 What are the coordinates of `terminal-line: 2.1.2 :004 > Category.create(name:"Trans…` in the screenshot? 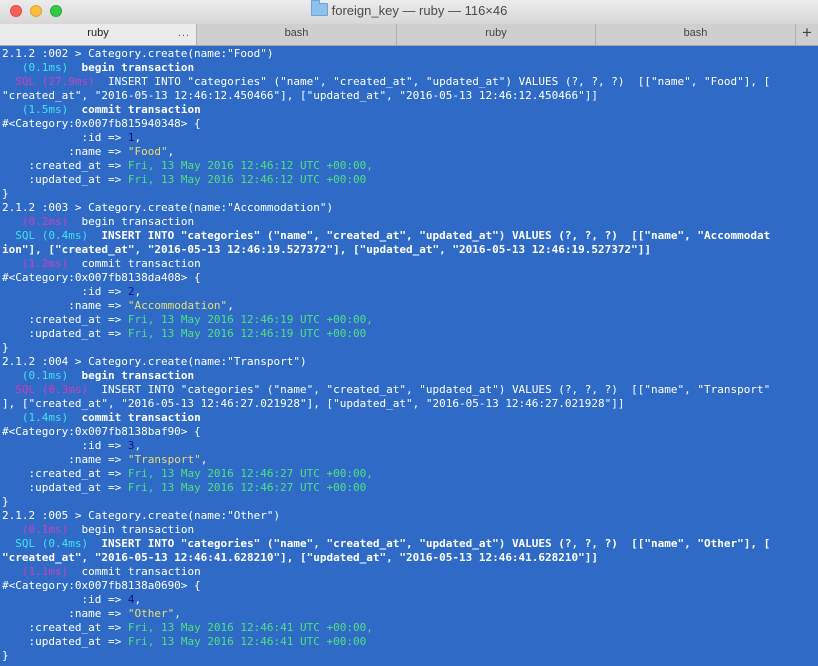 It's located at (410, 362).